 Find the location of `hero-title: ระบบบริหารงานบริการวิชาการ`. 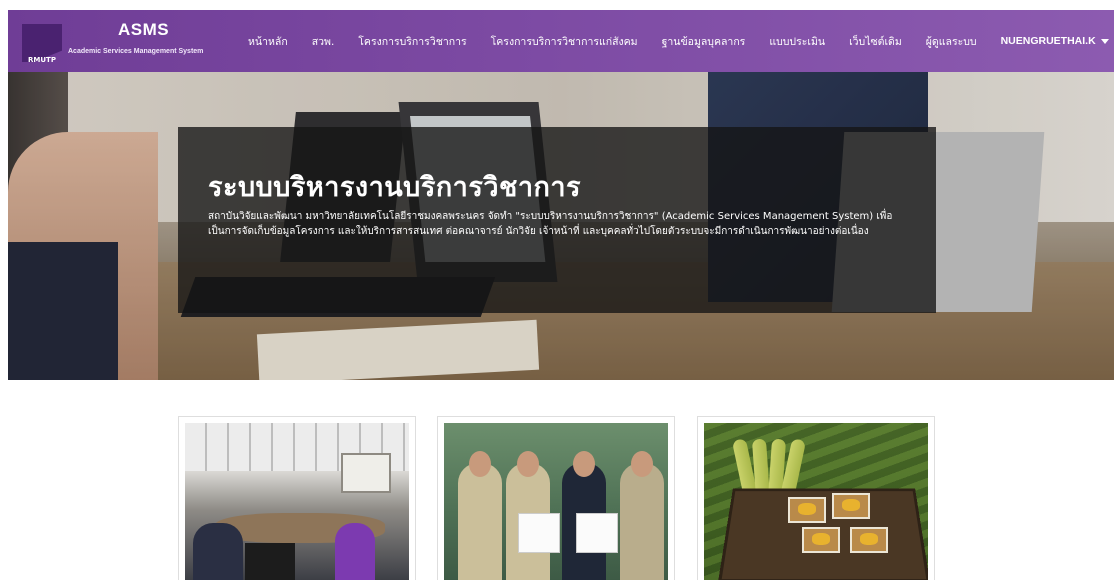

hero-title: ระบบบริหารงานบริการวิชาการ is located at coordinates (394, 187).